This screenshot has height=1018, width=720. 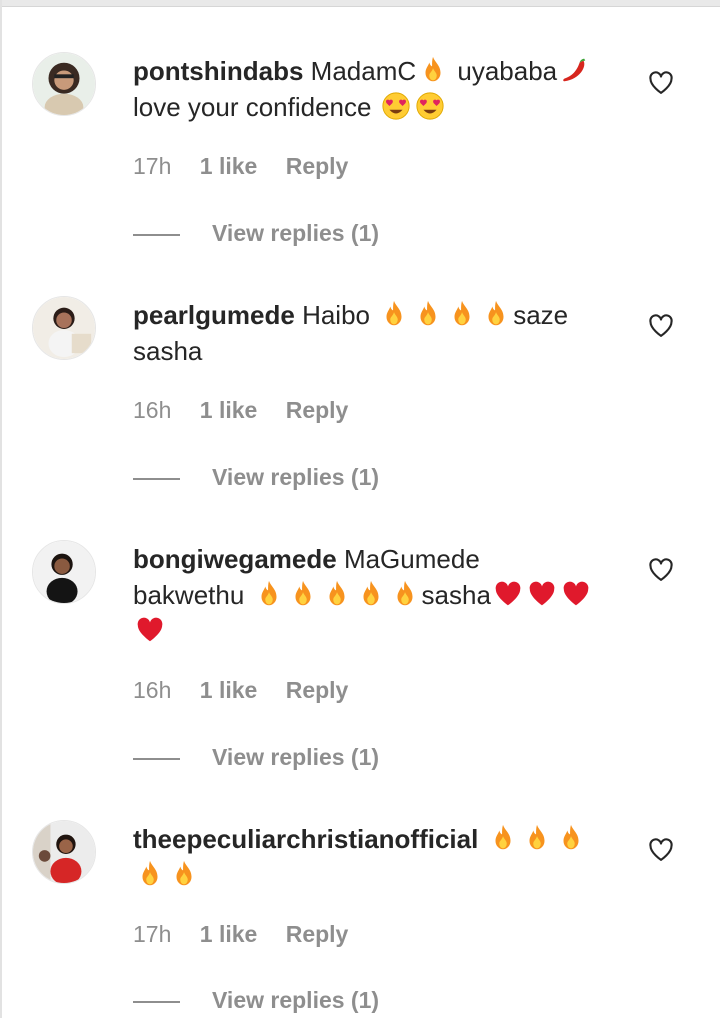 What do you see at coordinates (411, 559) in the screenshot?
I see `comment-text-segment: MaGumede` at bounding box center [411, 559].